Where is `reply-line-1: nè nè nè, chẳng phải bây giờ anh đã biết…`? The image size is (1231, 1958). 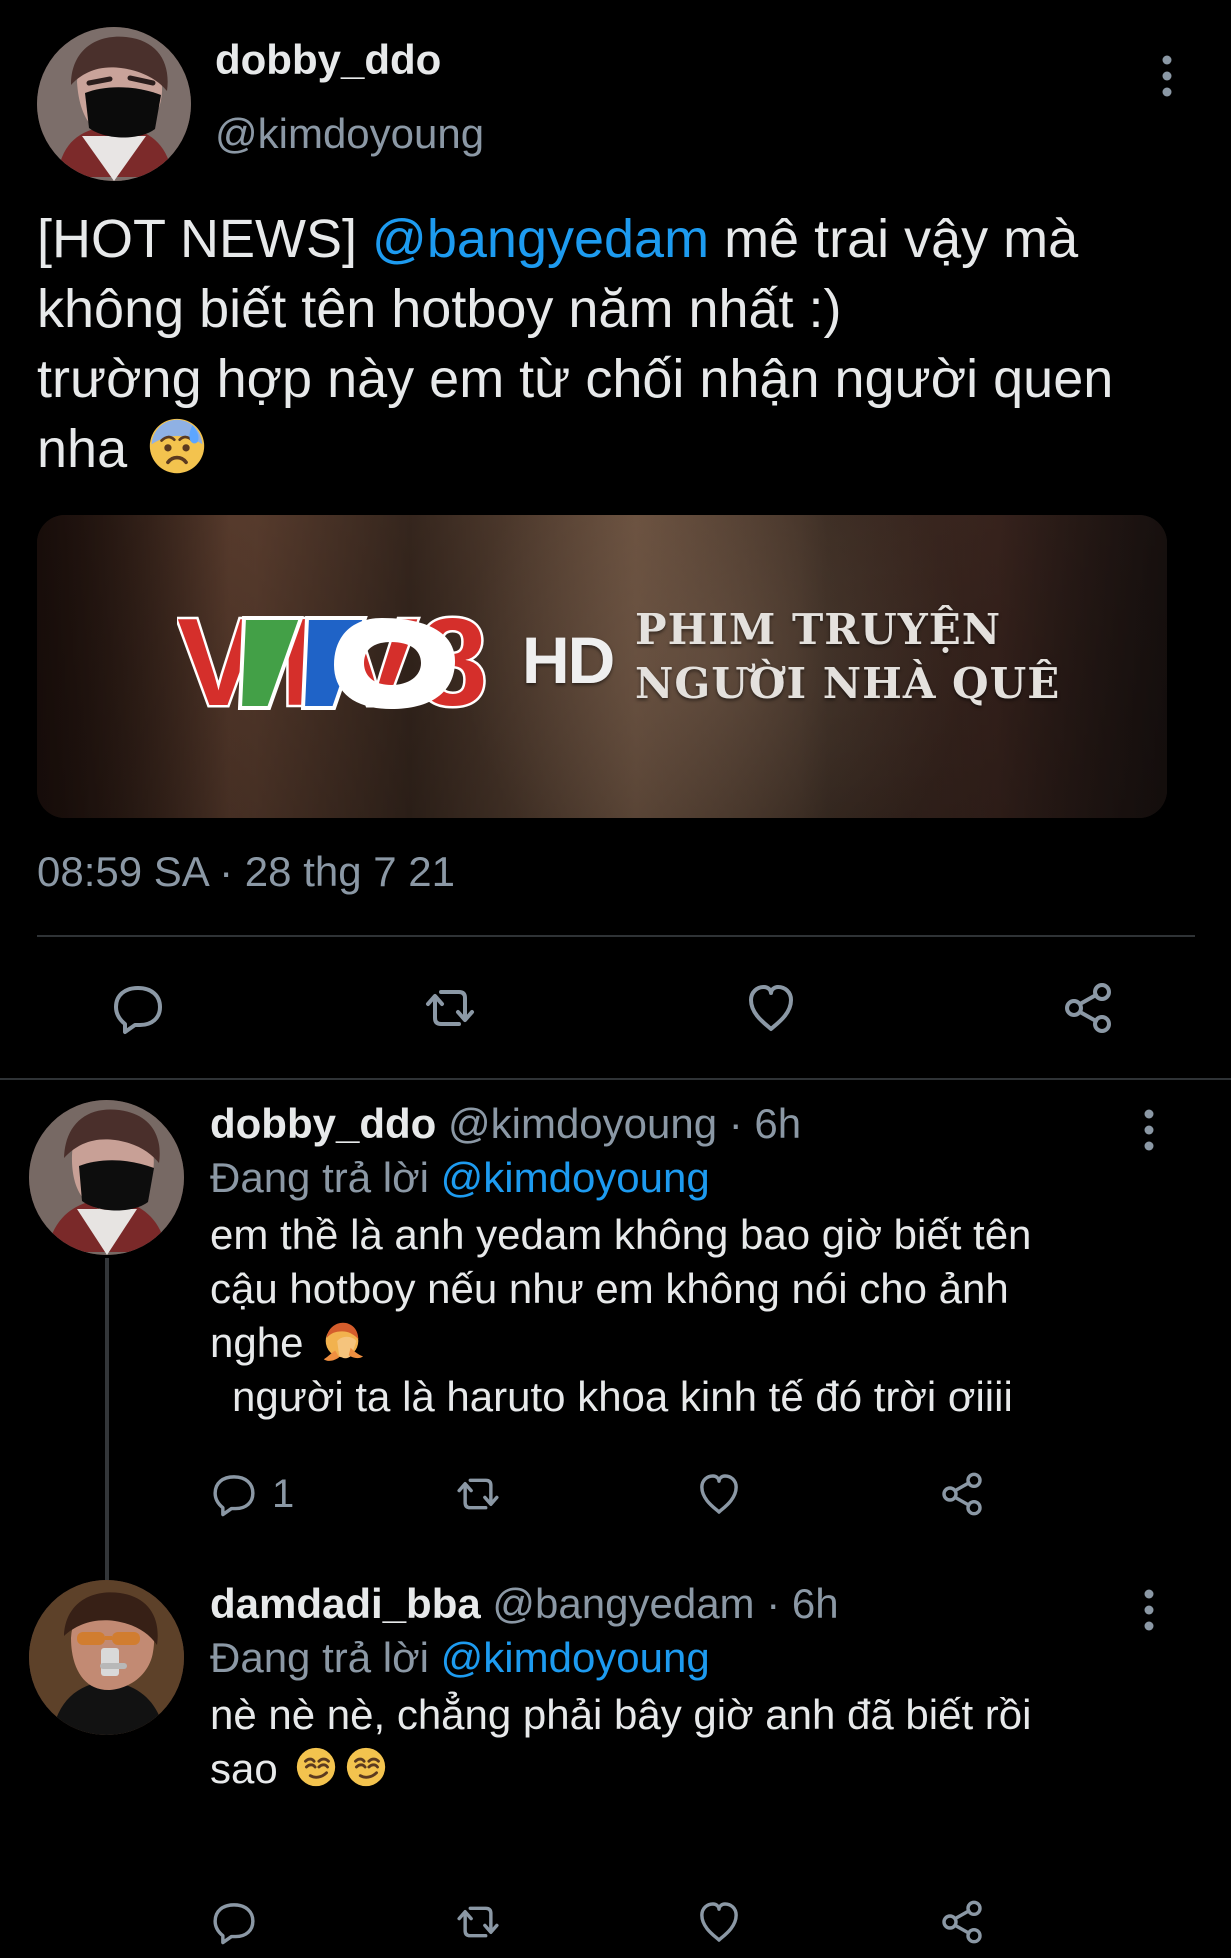
reply-line-1: nè nè nè, chẳng phải bây giờ anh đã biết… is located at coordinates (621, 1714).